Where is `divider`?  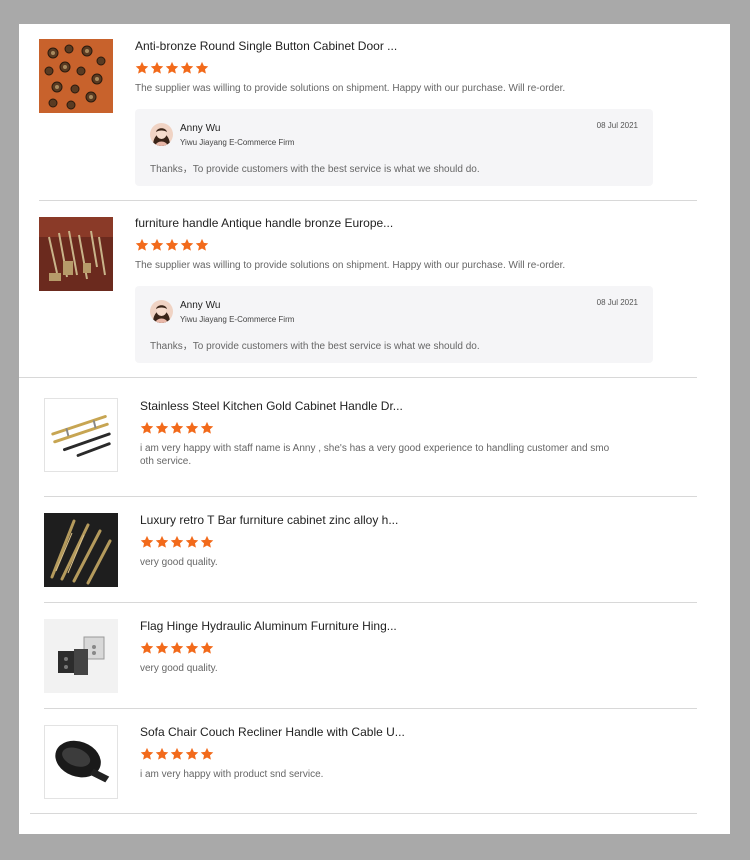 divider is located at coordinates (363, 813).